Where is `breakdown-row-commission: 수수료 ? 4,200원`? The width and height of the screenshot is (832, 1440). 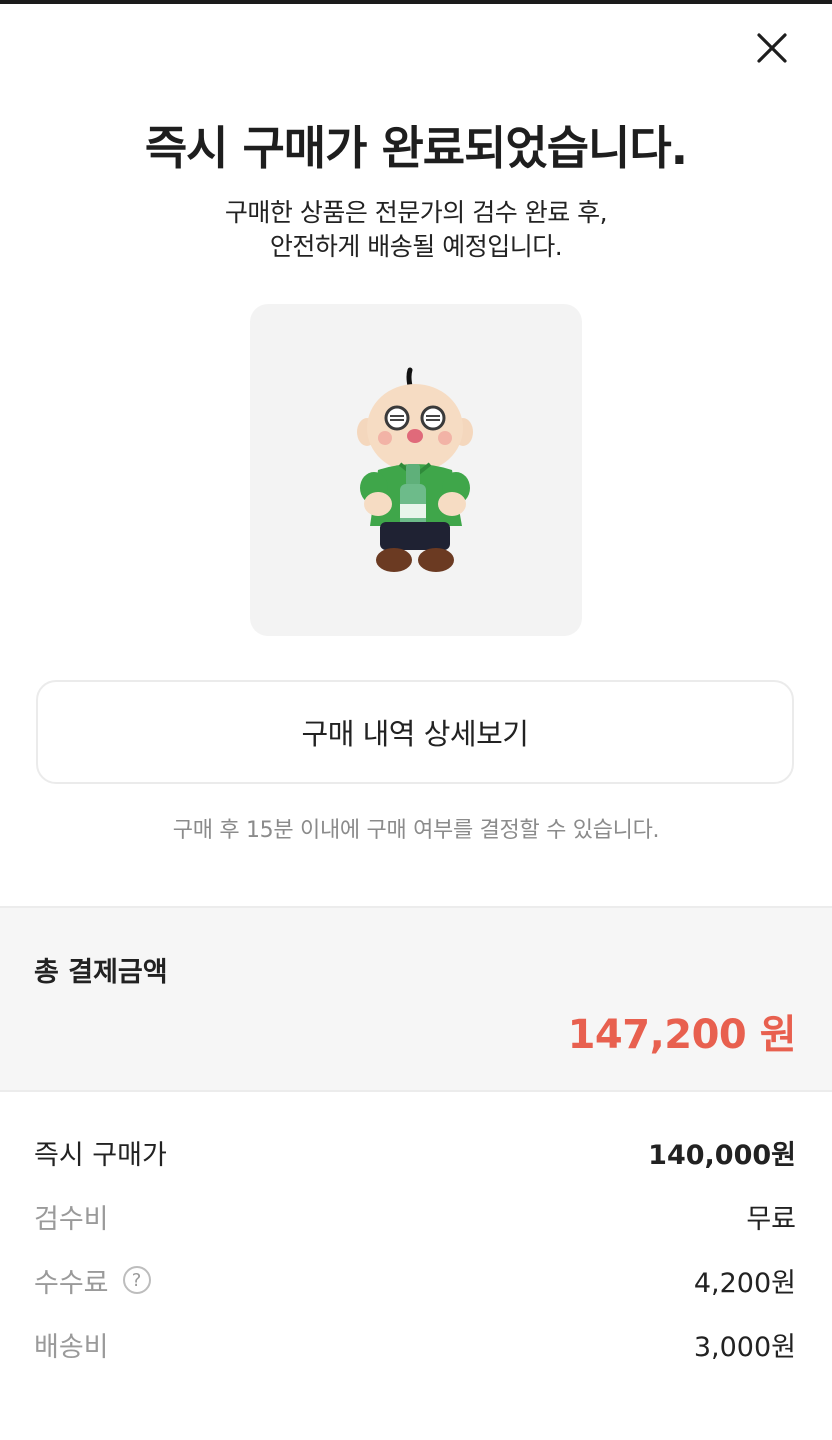
breakdown-row-commission: 수수료 ? 4,200원 is located at coordinates (415, 1280).